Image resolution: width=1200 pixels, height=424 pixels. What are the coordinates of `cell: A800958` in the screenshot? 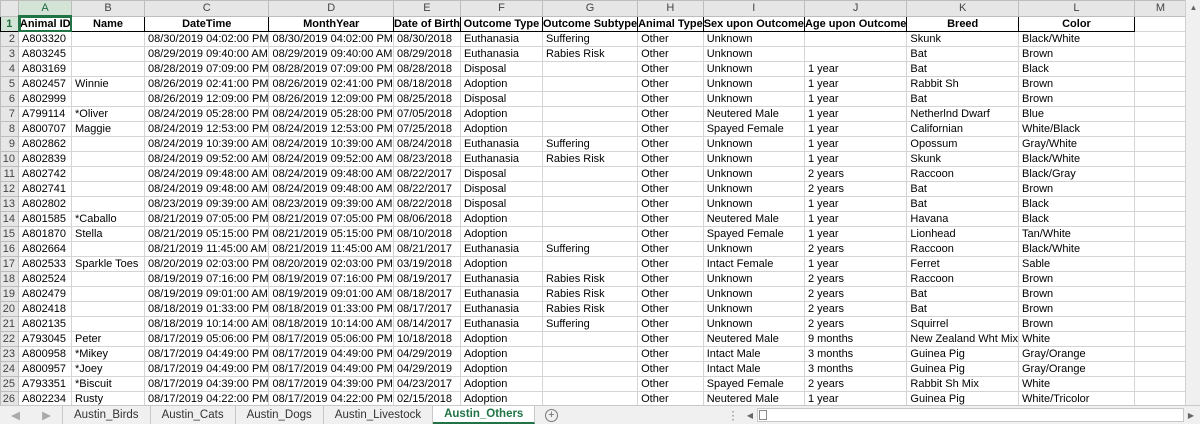 It's located at (45, 354).